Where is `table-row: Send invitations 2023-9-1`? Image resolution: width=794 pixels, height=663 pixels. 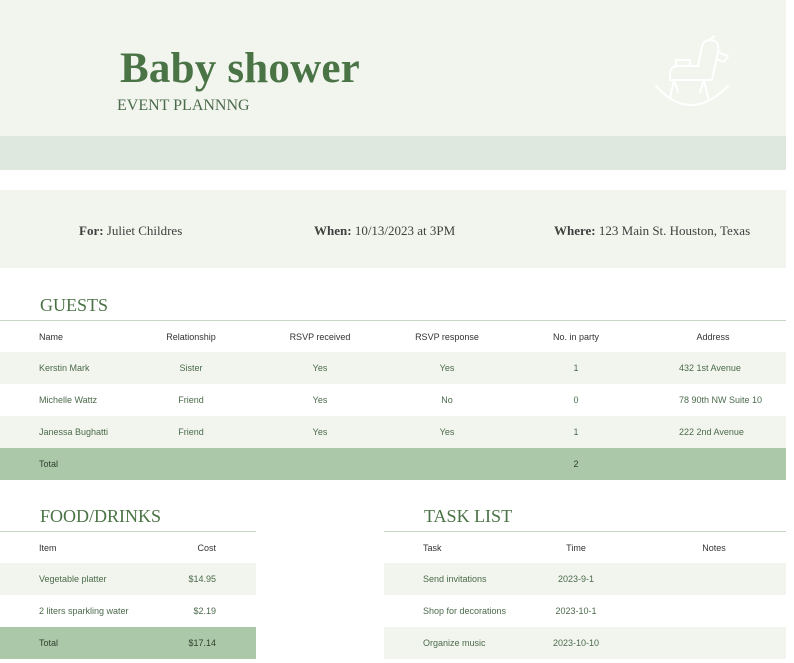
table-row: Send invitations 2023-9-1 is located at coordinates (585, 579).